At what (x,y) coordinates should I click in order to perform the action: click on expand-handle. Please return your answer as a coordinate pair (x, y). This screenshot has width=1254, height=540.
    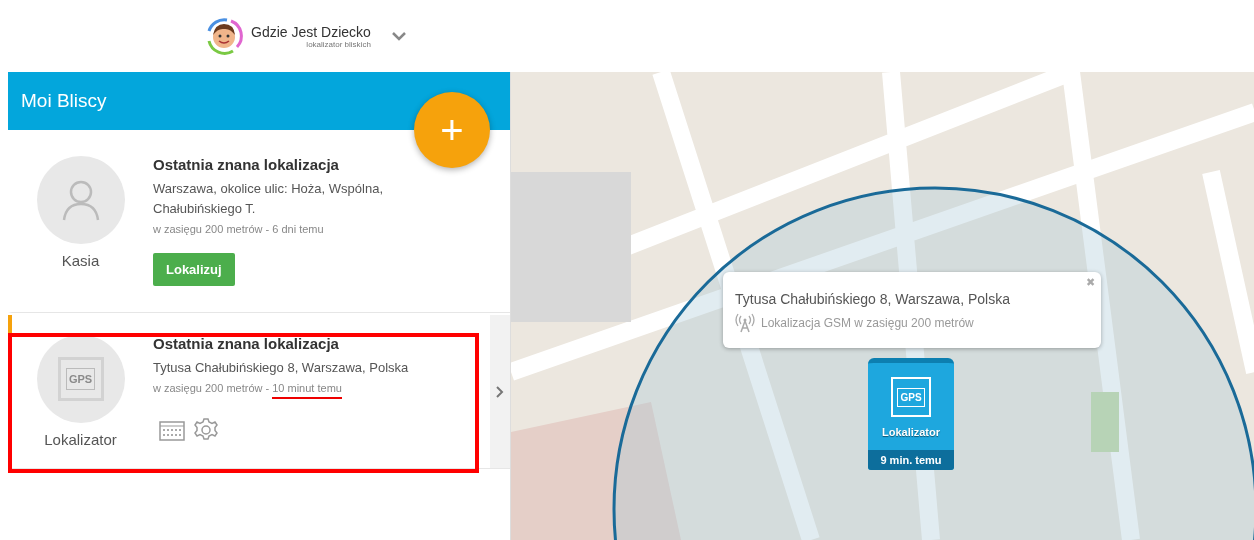
    Looking at the image, I should click on (500, 391).